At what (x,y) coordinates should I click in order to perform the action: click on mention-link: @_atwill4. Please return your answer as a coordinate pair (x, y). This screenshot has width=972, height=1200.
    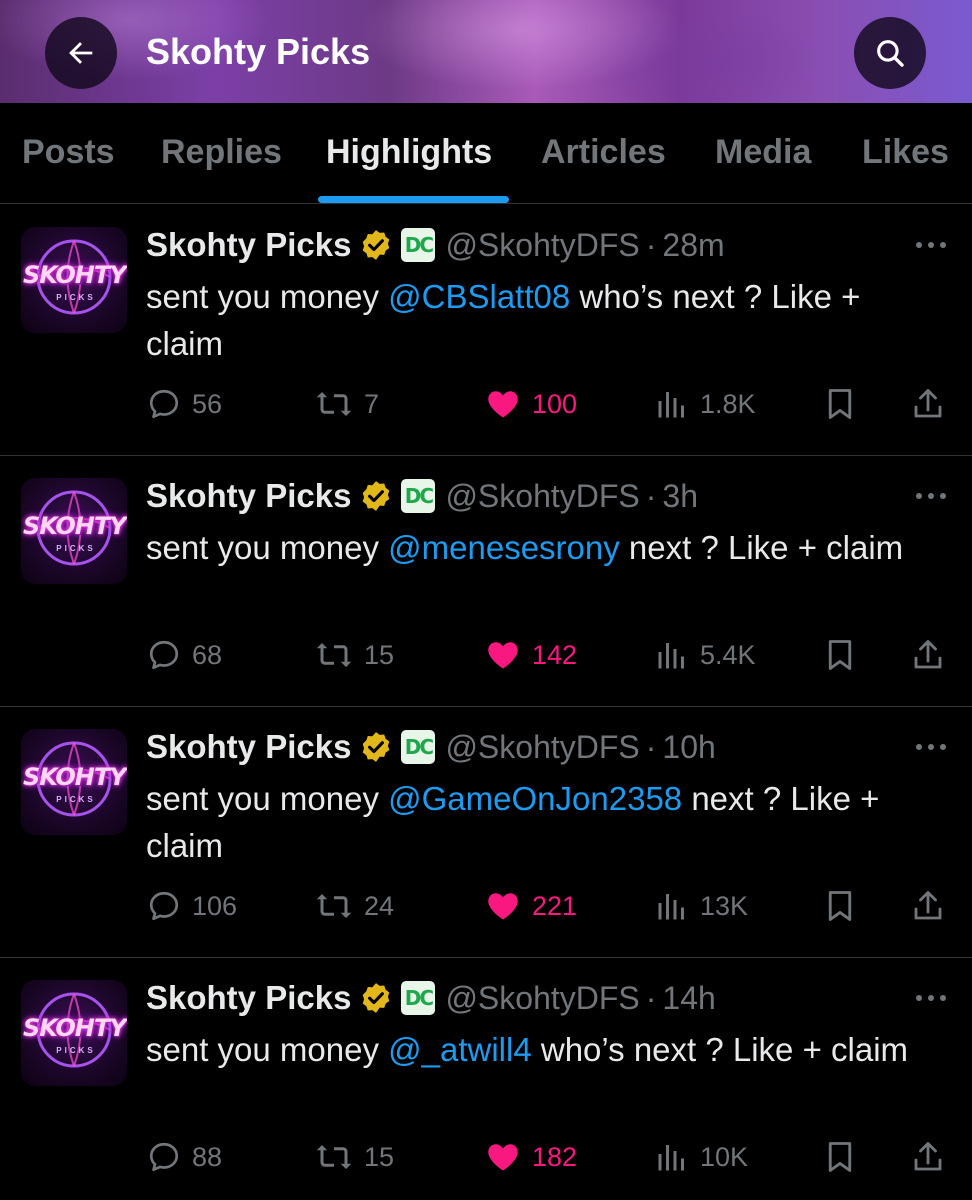
    Looking at the image, I should click on (460, 1049).